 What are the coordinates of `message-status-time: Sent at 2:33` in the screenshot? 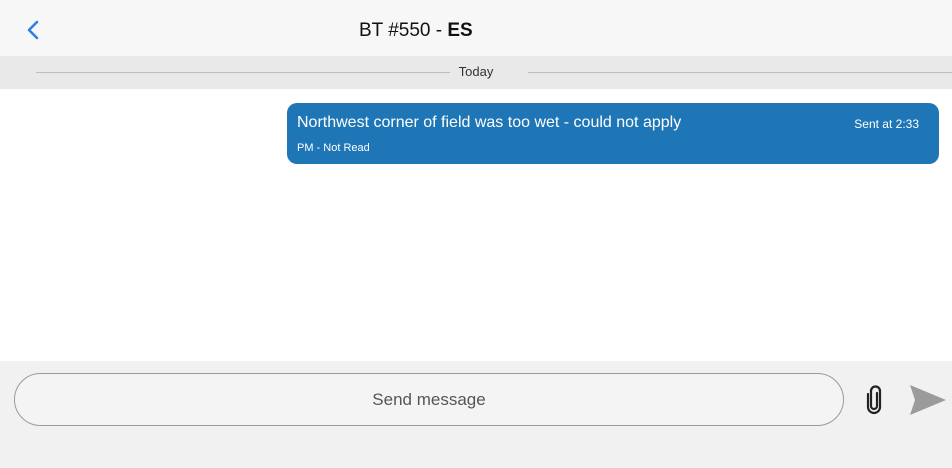 It's located at (886, 124).